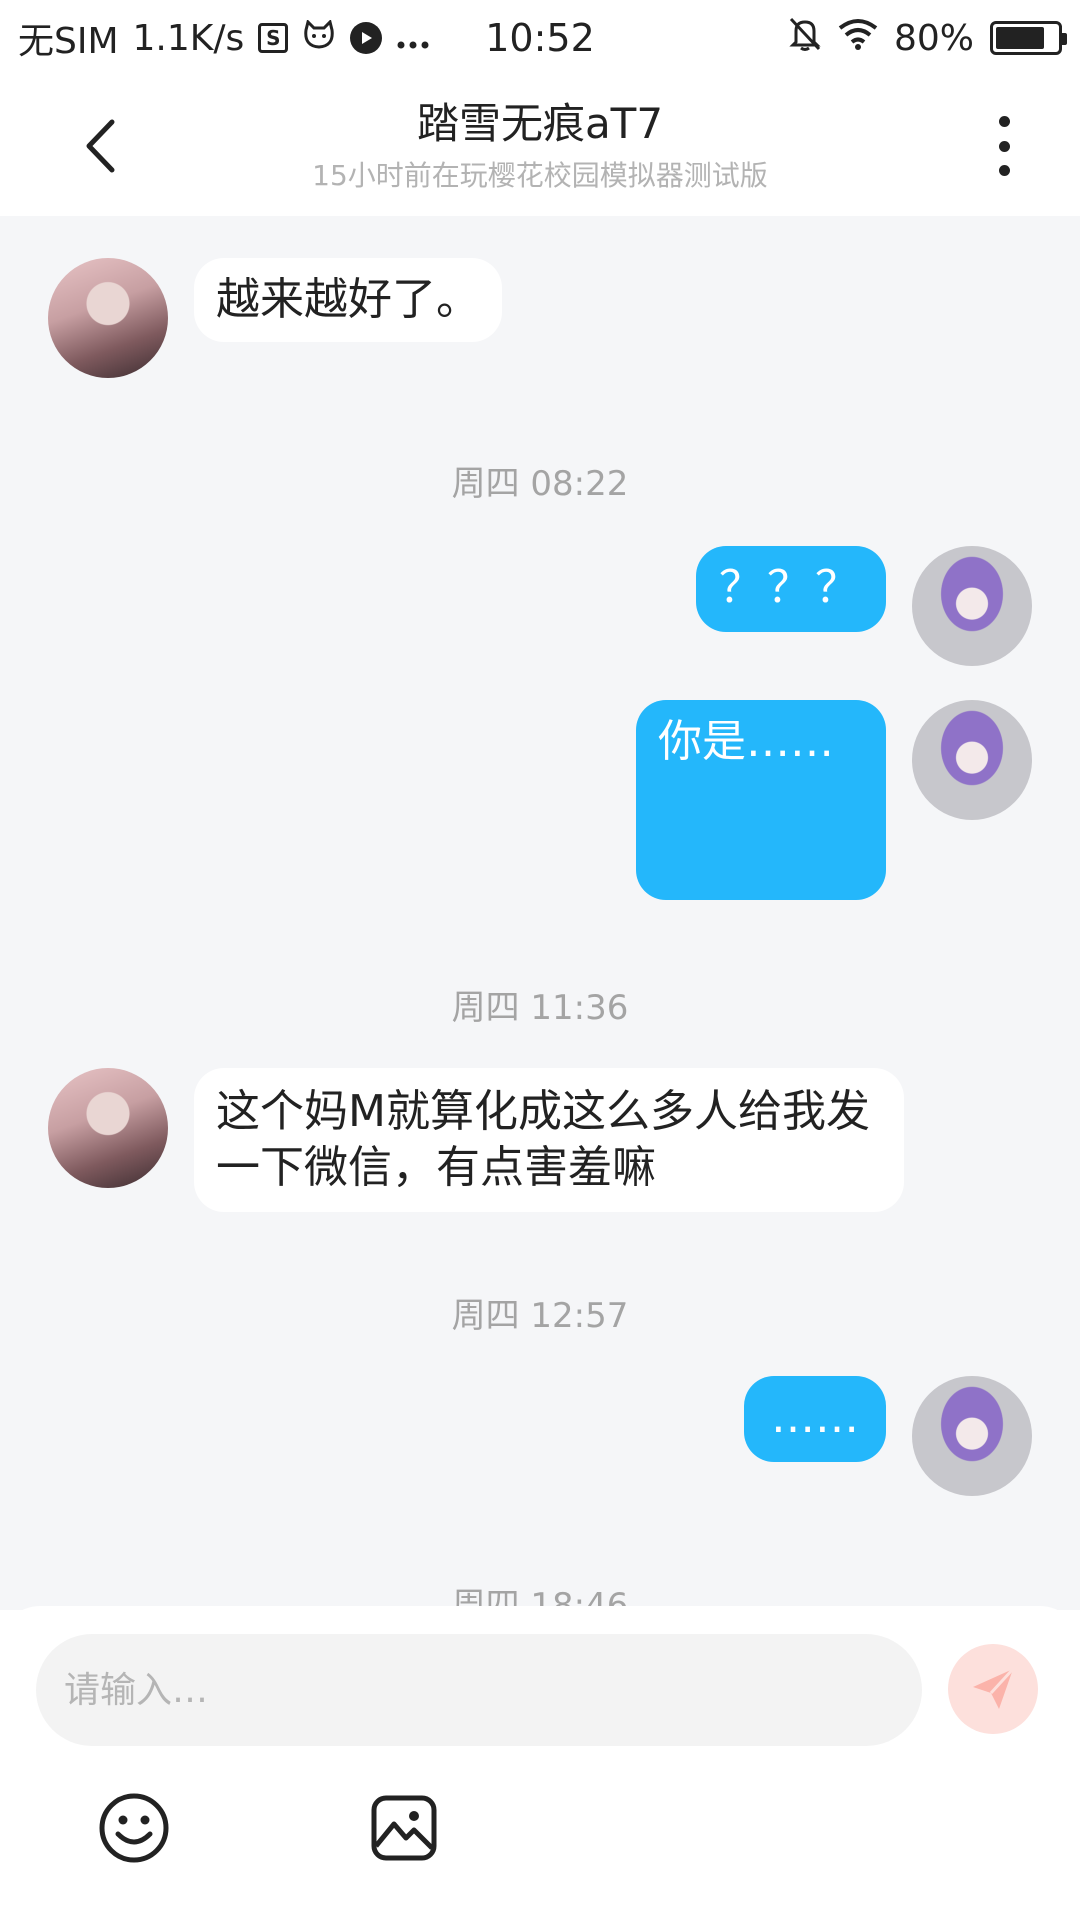 This screenshot has width=1080, height=1920. What do you see at coordinates (791, 589) in the screenshot?
I see `outgoing-message: ？？？` at bounding box center [791, 589].